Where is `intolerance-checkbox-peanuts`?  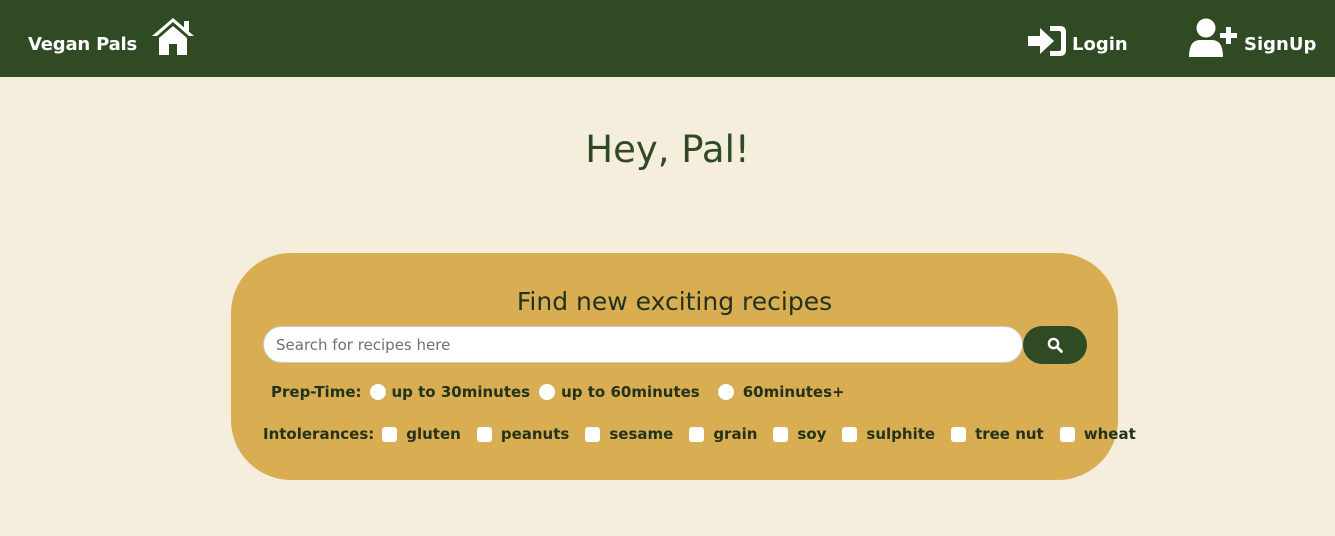
intolerance-checkbox-peanuts is located at coordinates (484, 434).